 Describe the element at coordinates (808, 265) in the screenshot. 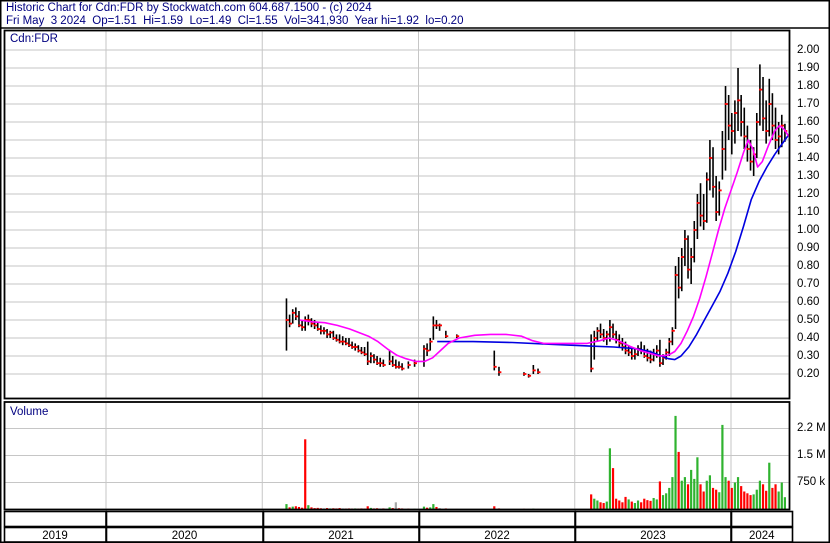

I see `price-axis-label: 0.80` at that location.